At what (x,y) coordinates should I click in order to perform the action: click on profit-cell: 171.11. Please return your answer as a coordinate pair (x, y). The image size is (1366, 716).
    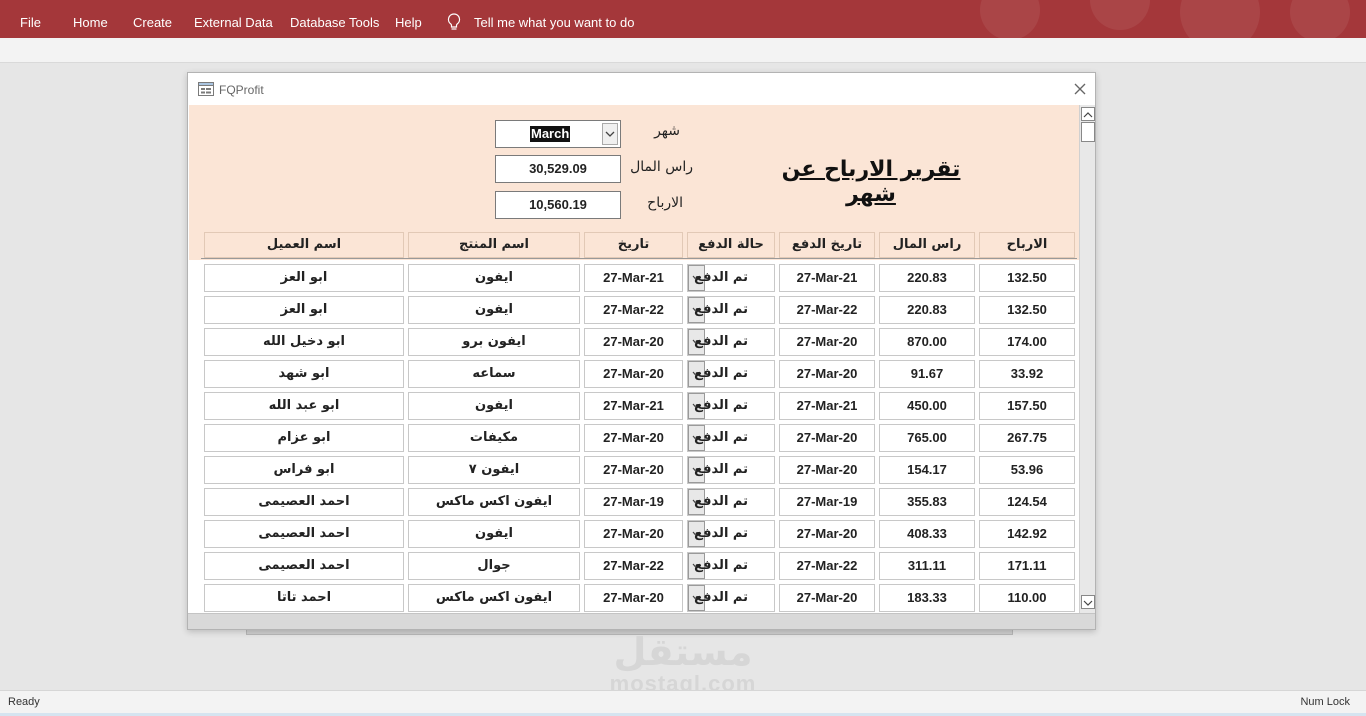
    Looking at the image, I should click on (1027, 566).